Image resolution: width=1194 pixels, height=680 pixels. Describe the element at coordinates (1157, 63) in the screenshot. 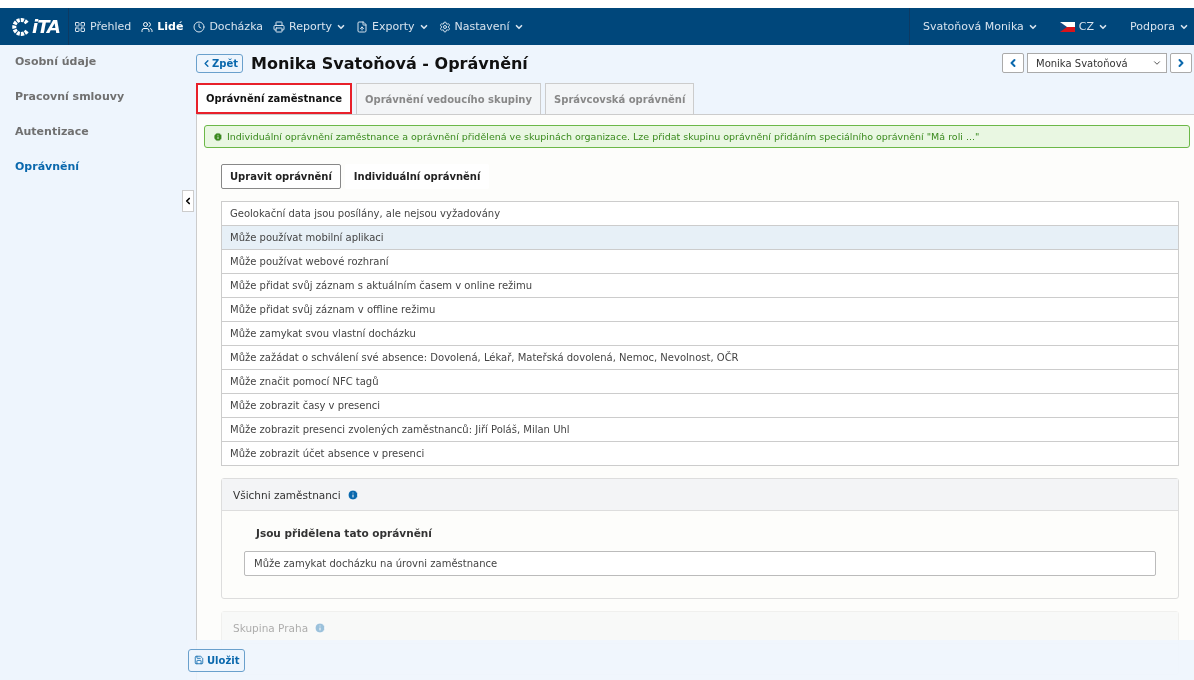

I see `caret-icon` at that location.